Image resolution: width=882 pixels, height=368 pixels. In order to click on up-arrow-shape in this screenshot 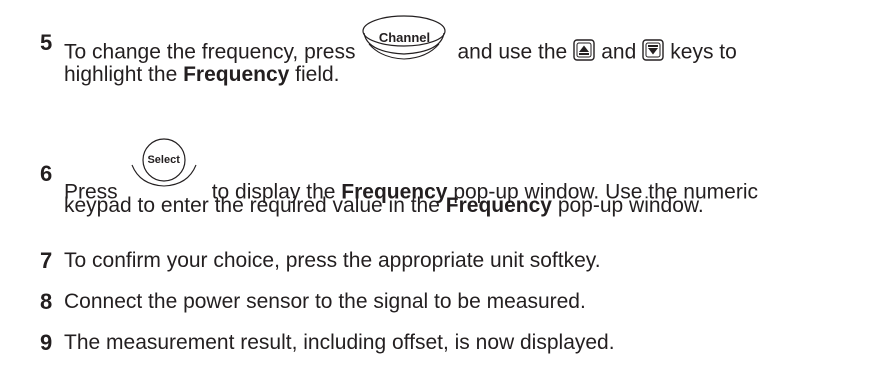, I will do `click(584, 50)`.